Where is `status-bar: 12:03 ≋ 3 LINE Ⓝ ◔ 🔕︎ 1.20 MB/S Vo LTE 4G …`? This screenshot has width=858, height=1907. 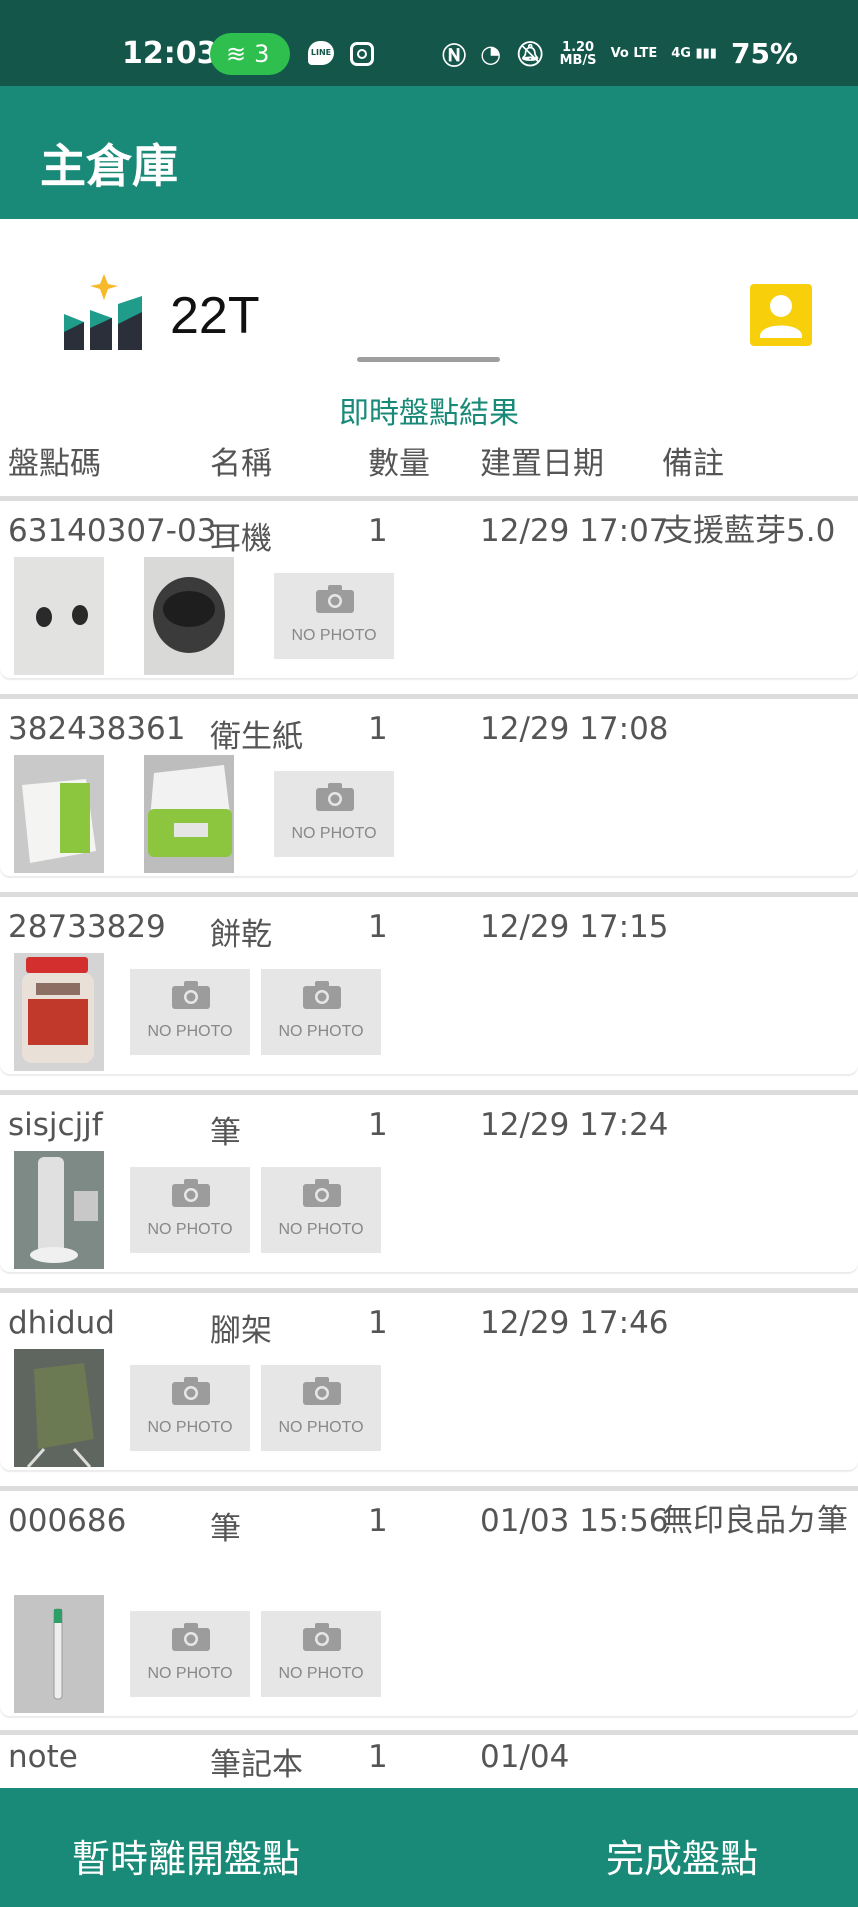 status-bar: 12:03 ≋ 3 LINE Ⓝ ◔ 🔕︎ 1.20 MB/S Vo LTE 4G … is located at coordinates (429, 43).